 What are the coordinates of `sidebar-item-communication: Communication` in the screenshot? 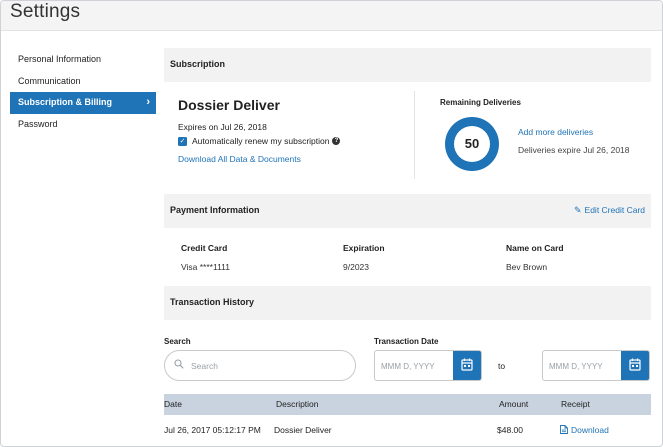 It's located at (83, 82).